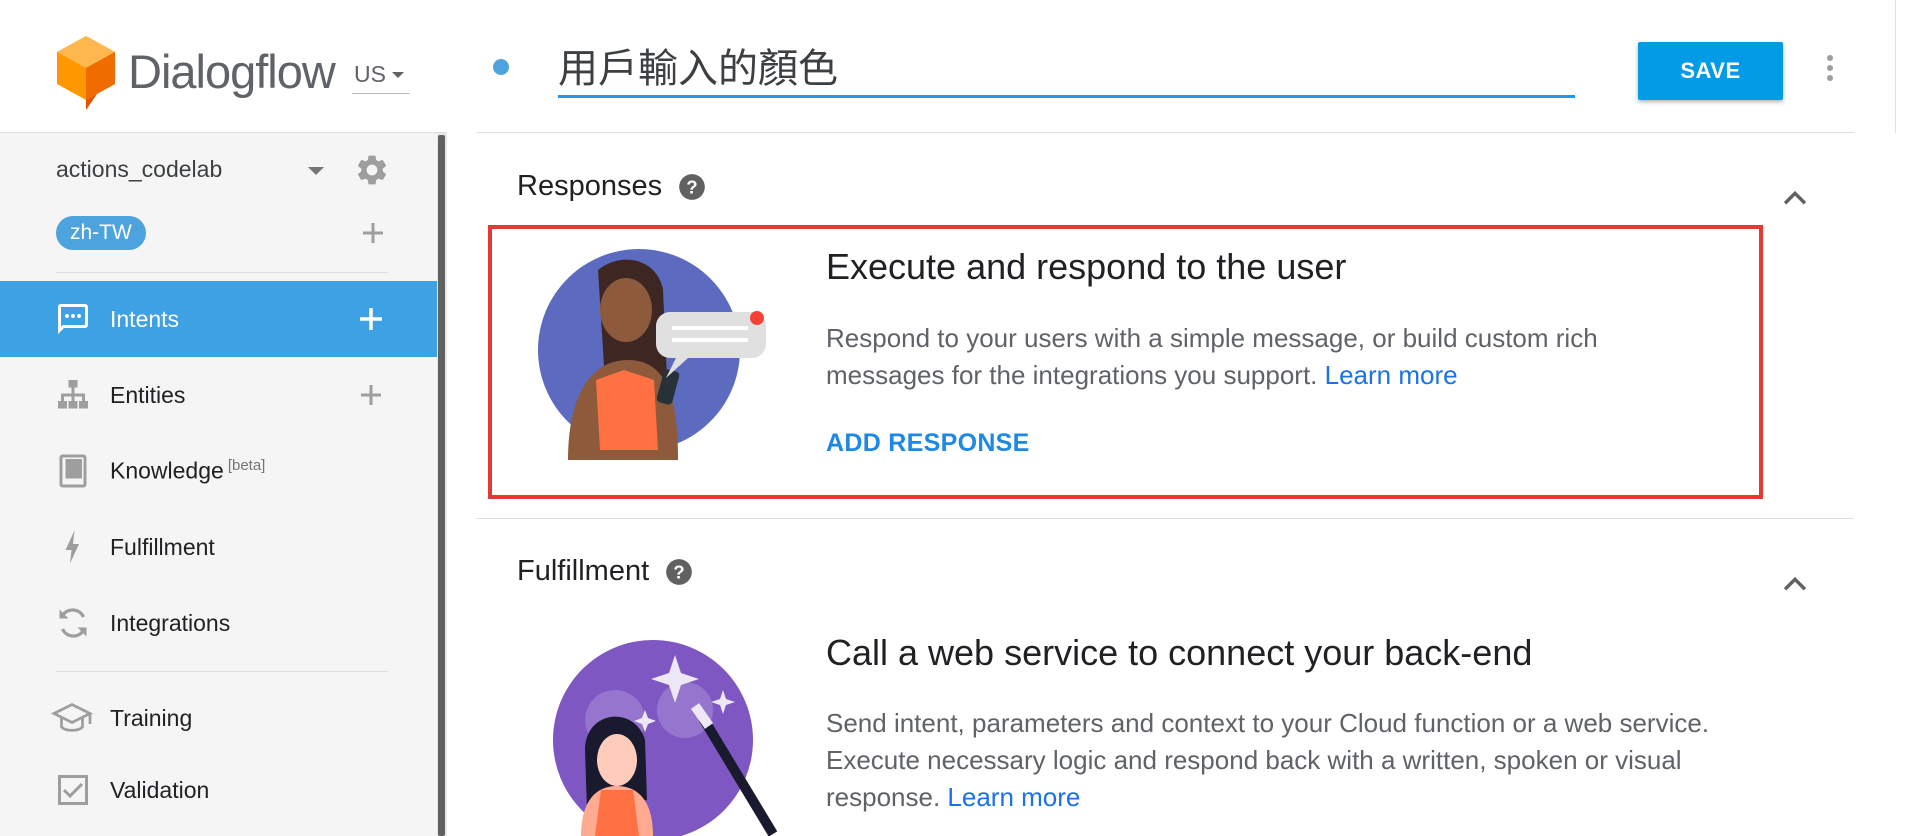 The image size is (1920, 836). I want to click on add-entity-icon, so click(371, 395).